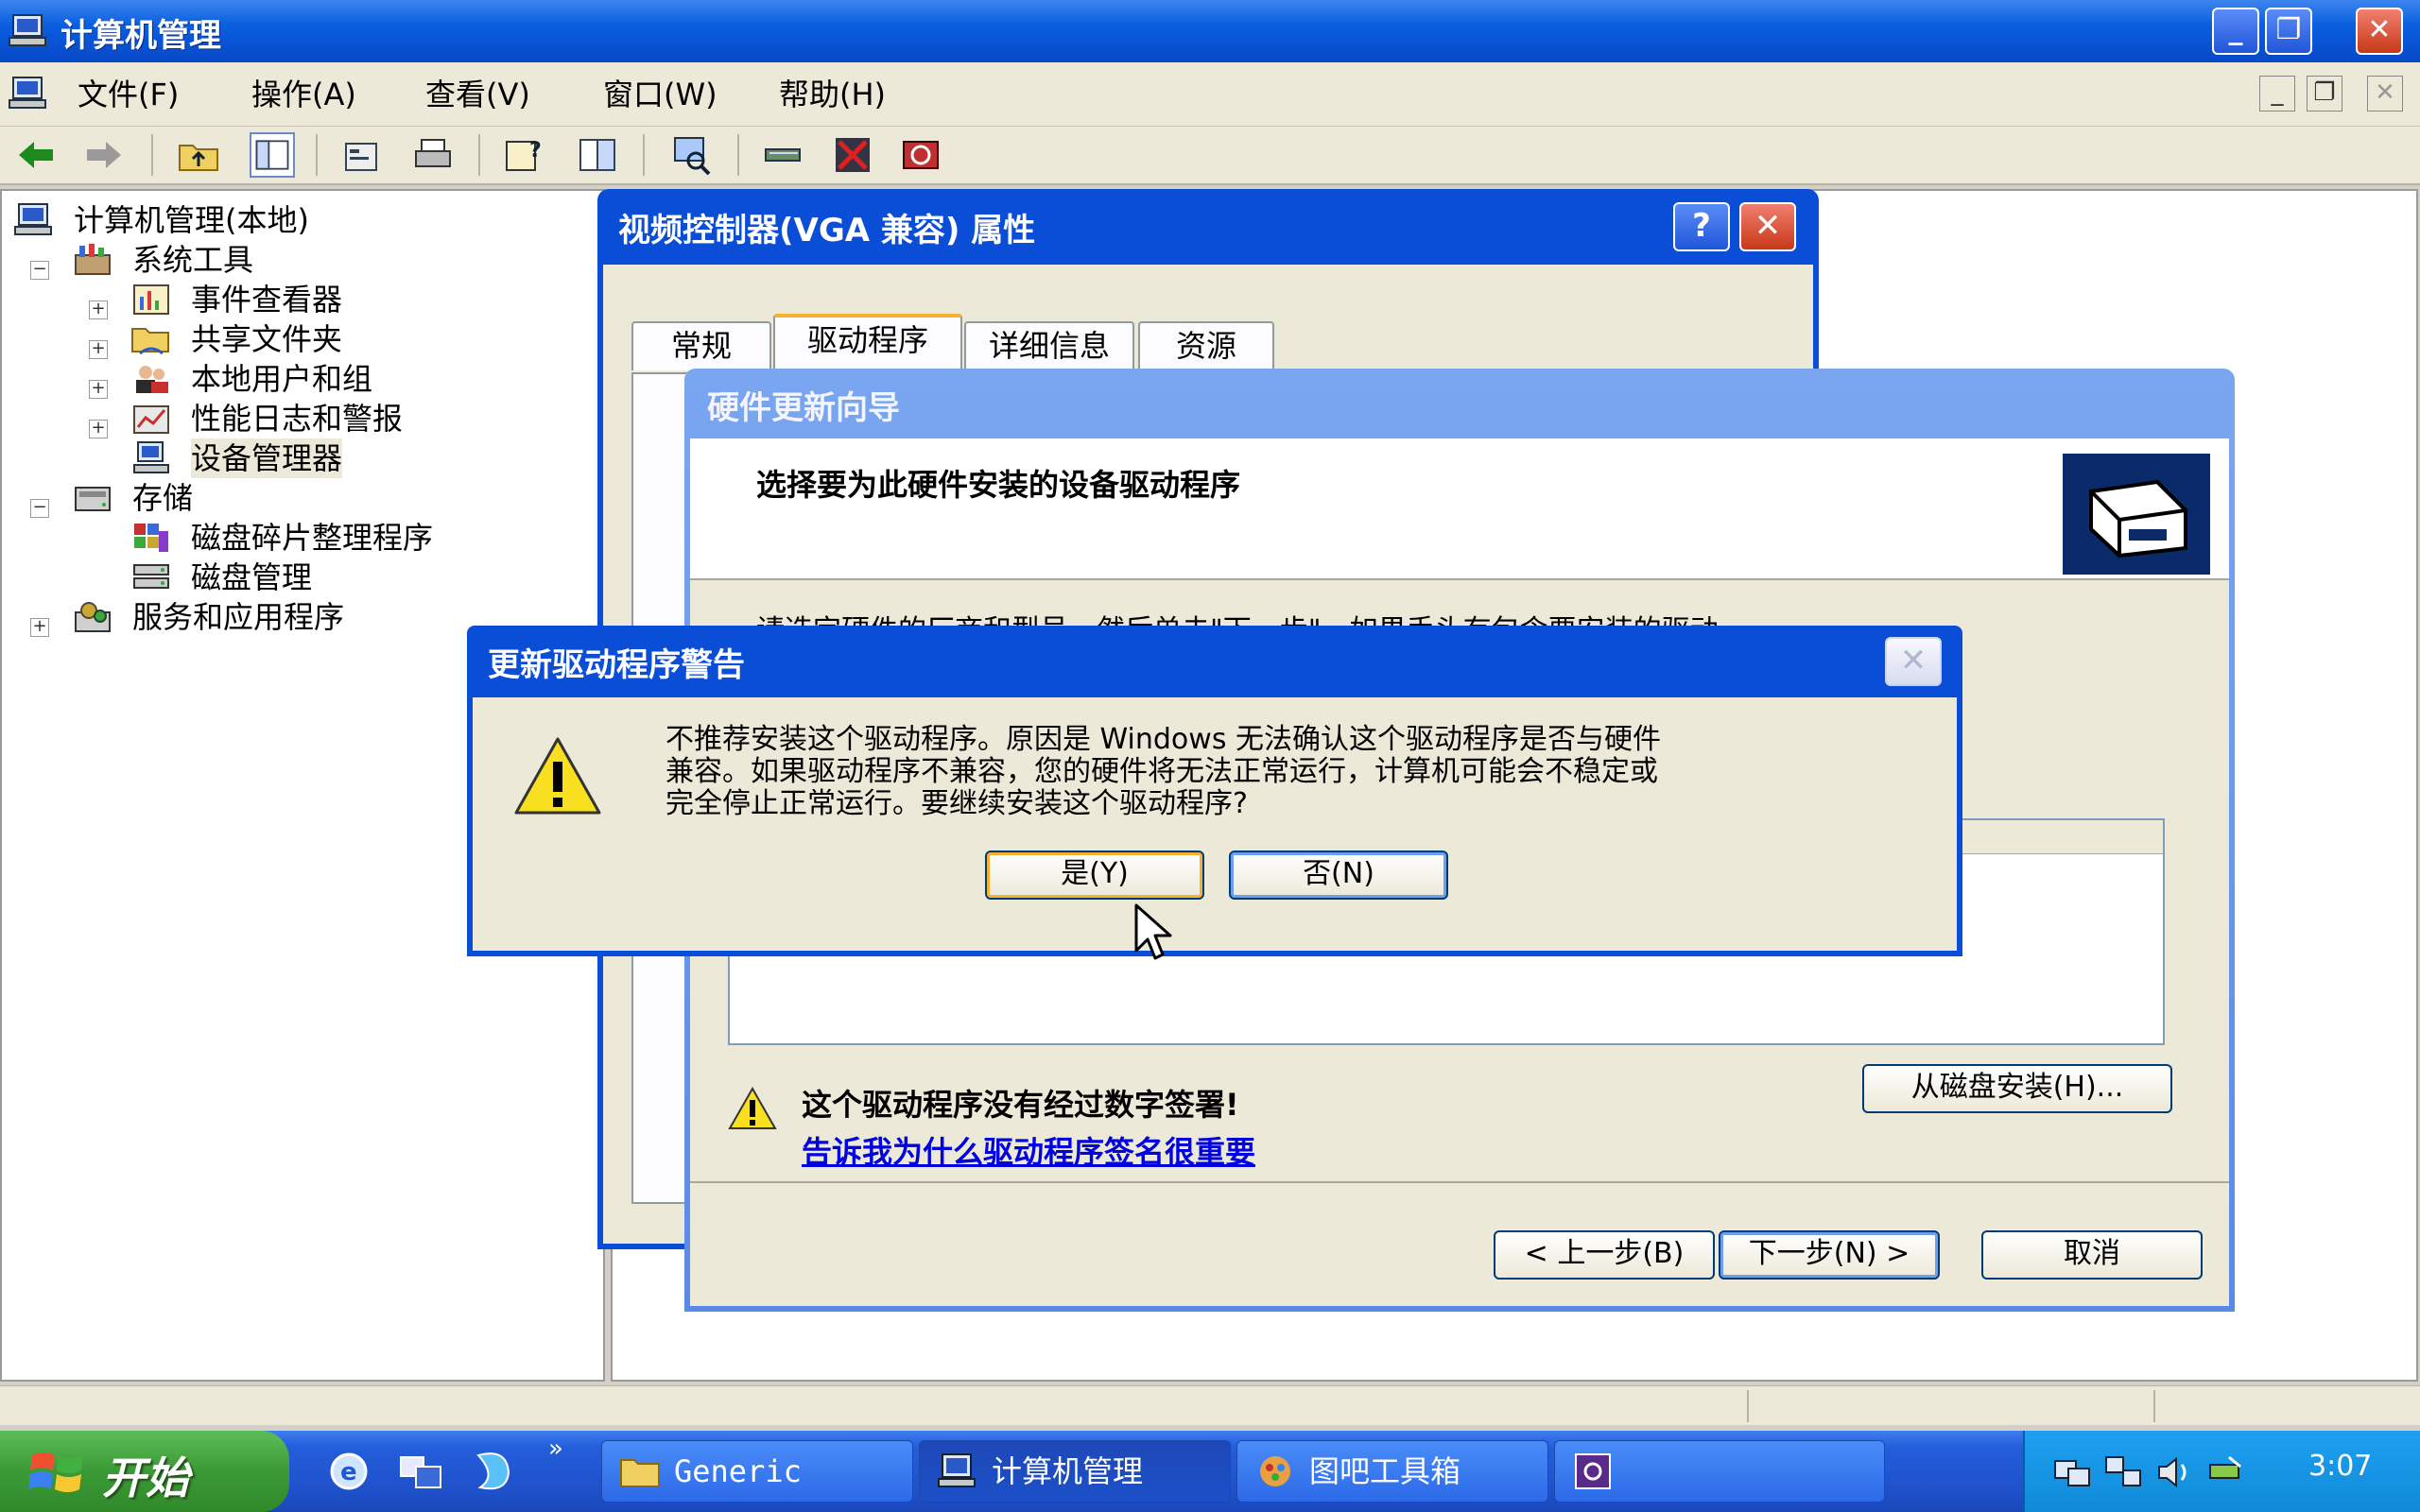 This screenshot has width=2420, height=1512. What do you see at coordinates (920, 155) in the screenshot?
I see `uninstall-device-icon` at bounding box center [920, 155].